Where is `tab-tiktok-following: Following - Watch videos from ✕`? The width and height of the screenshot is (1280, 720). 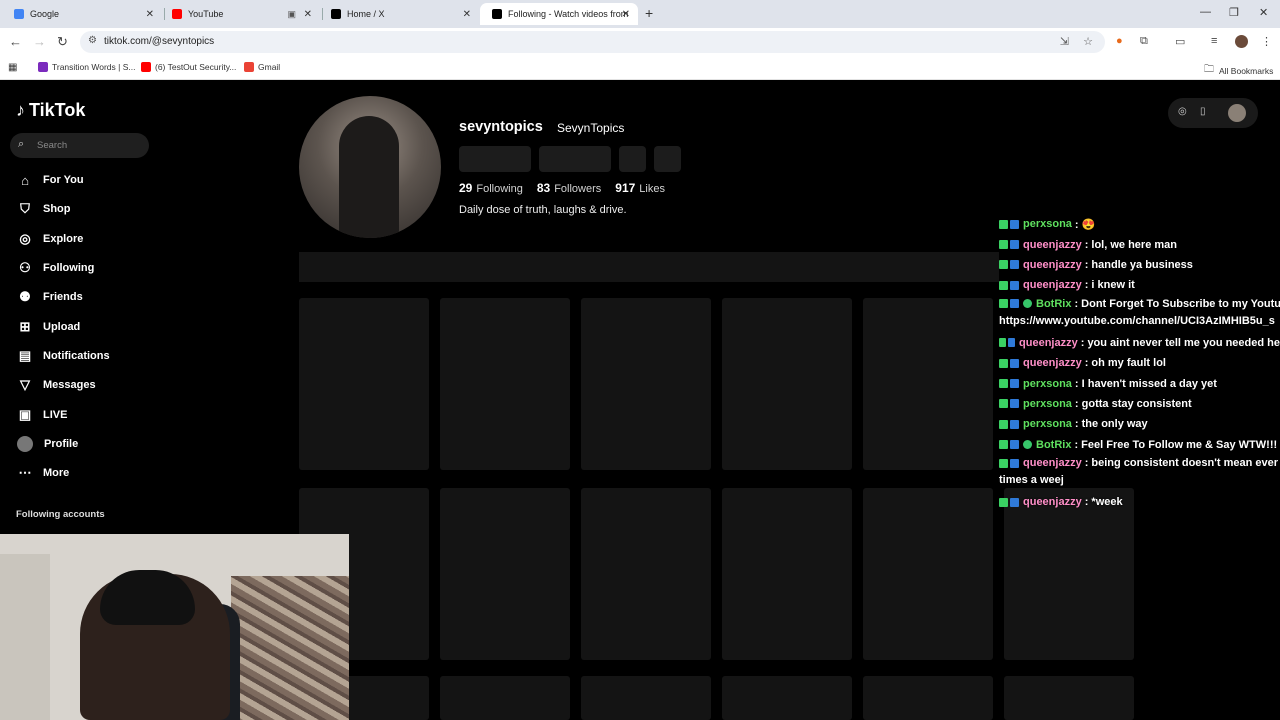 tab-tiktok-following: Following - Watch videos from ✕ is located at coordinates (559, 14).